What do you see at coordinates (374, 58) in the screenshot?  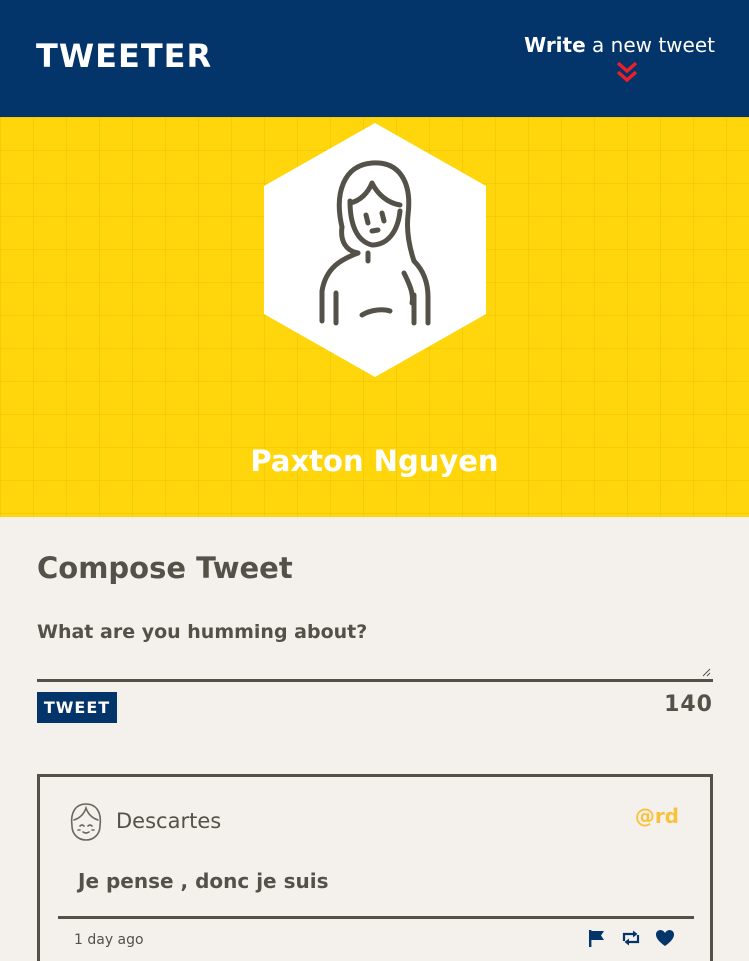 I see `top-nav: TWEETER Write a new tweet` at bounding box center [374, 58].